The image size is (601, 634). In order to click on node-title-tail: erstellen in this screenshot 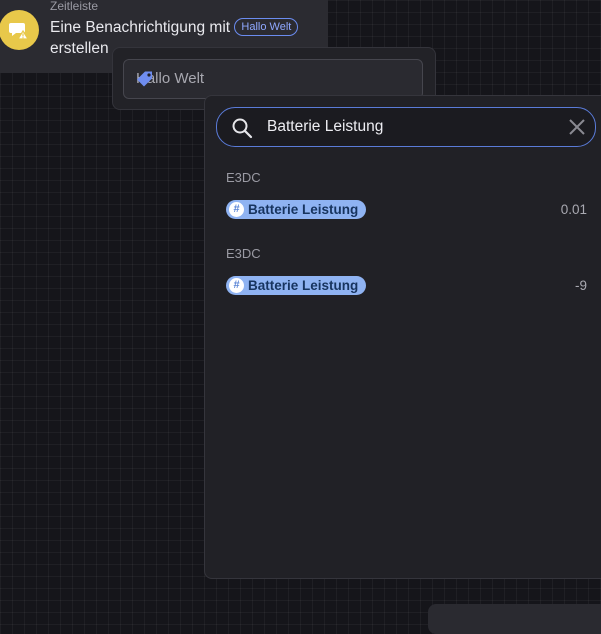, I will do `click(79, 48)`.